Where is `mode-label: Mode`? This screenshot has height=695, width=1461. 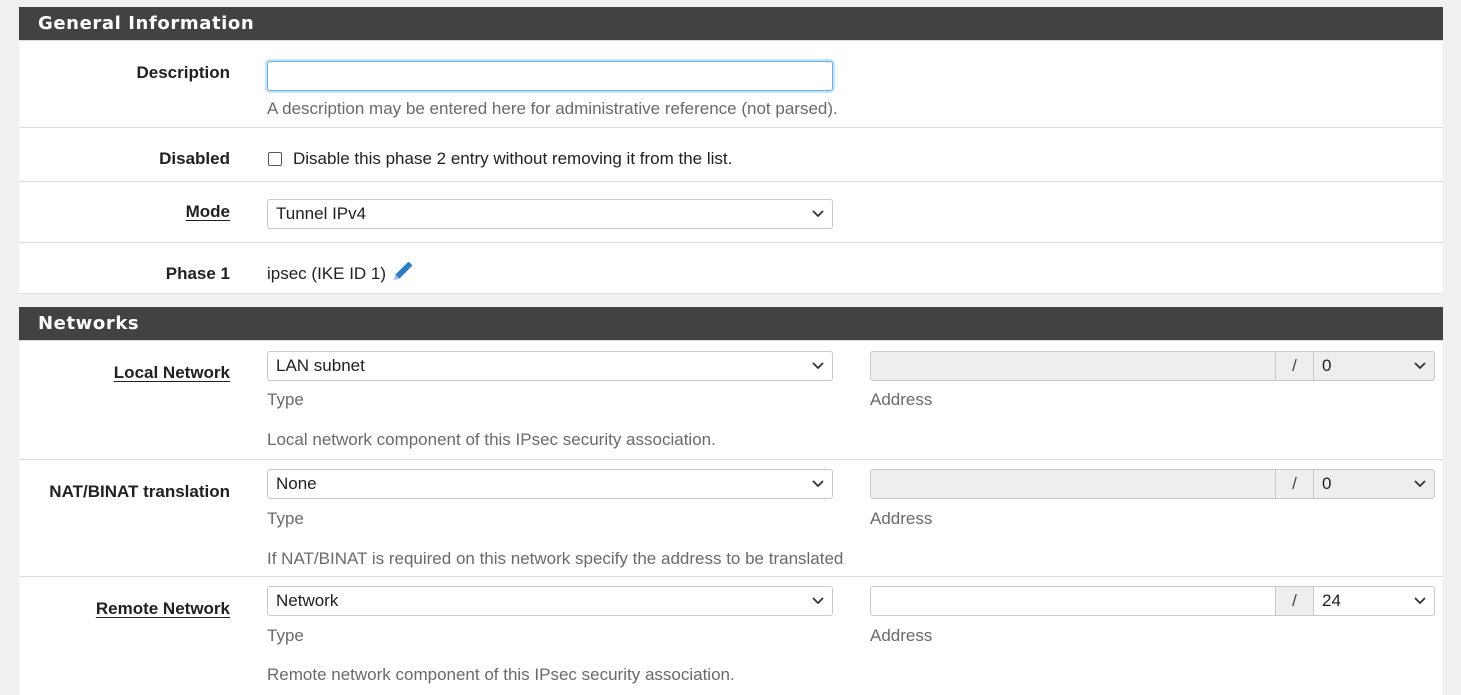
mode-label: Mode is located at coordinates (208, 212).